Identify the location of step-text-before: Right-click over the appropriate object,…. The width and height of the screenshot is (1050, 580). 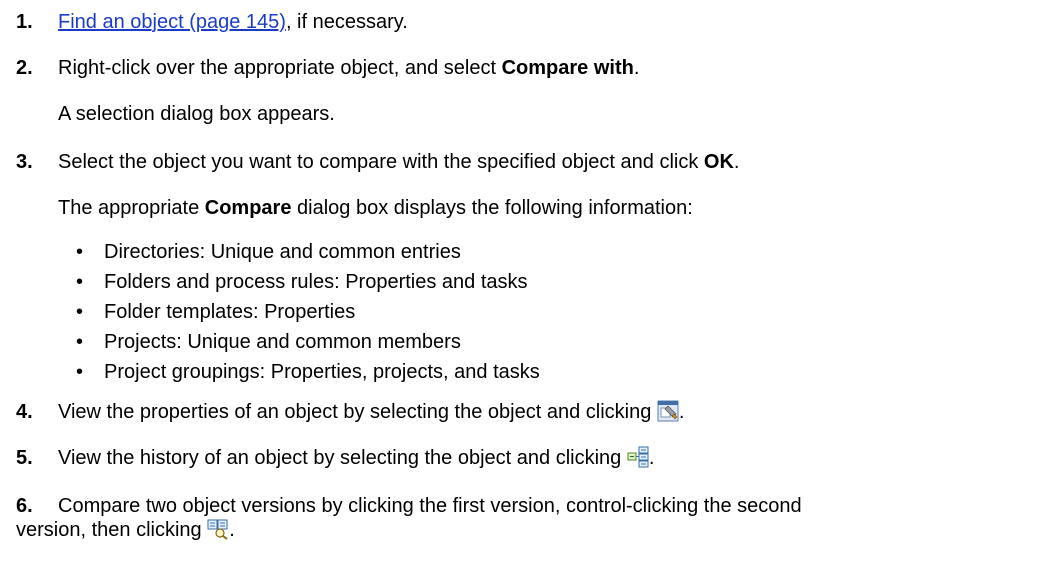
(280, 68).